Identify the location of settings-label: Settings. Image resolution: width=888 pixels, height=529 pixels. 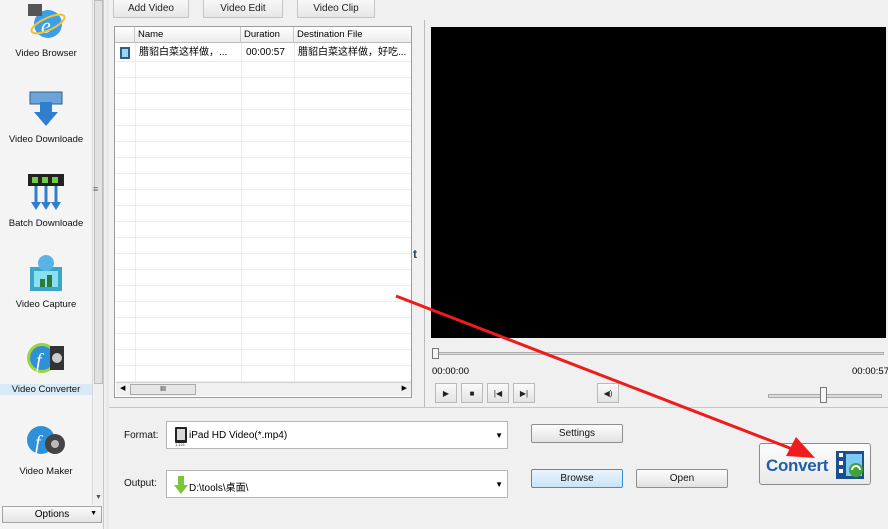
(577, 433).